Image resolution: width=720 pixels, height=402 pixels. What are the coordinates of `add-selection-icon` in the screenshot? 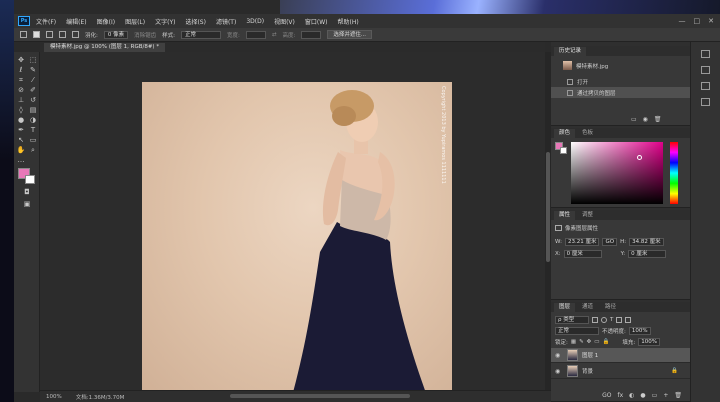 It's located at (49, 34).